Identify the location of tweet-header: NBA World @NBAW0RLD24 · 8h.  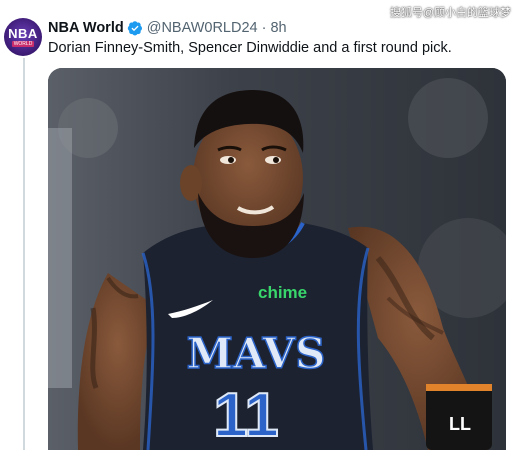
(167, 28).